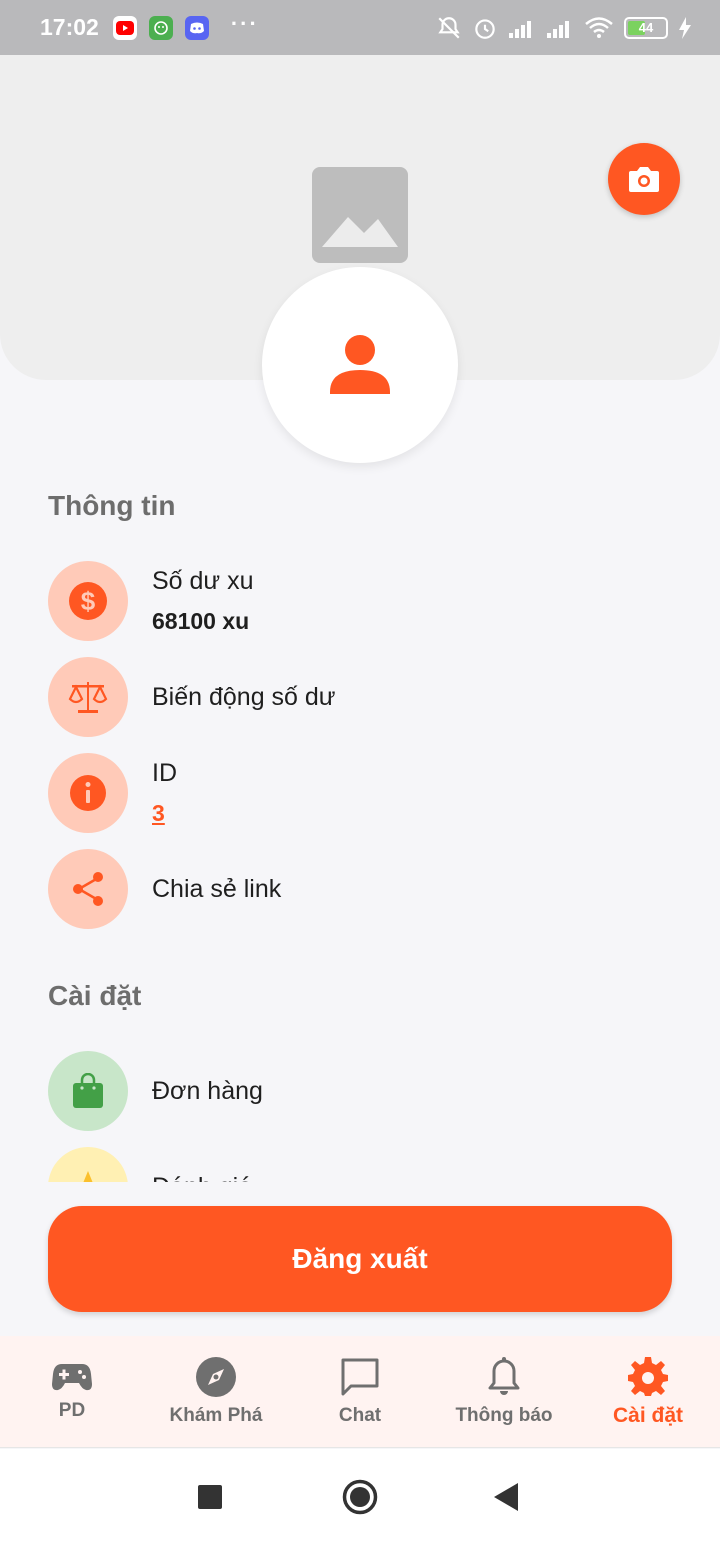 The width and height of the screenshot is (720, 1544). I want to click on status-icons: 44, so click(564, 28).